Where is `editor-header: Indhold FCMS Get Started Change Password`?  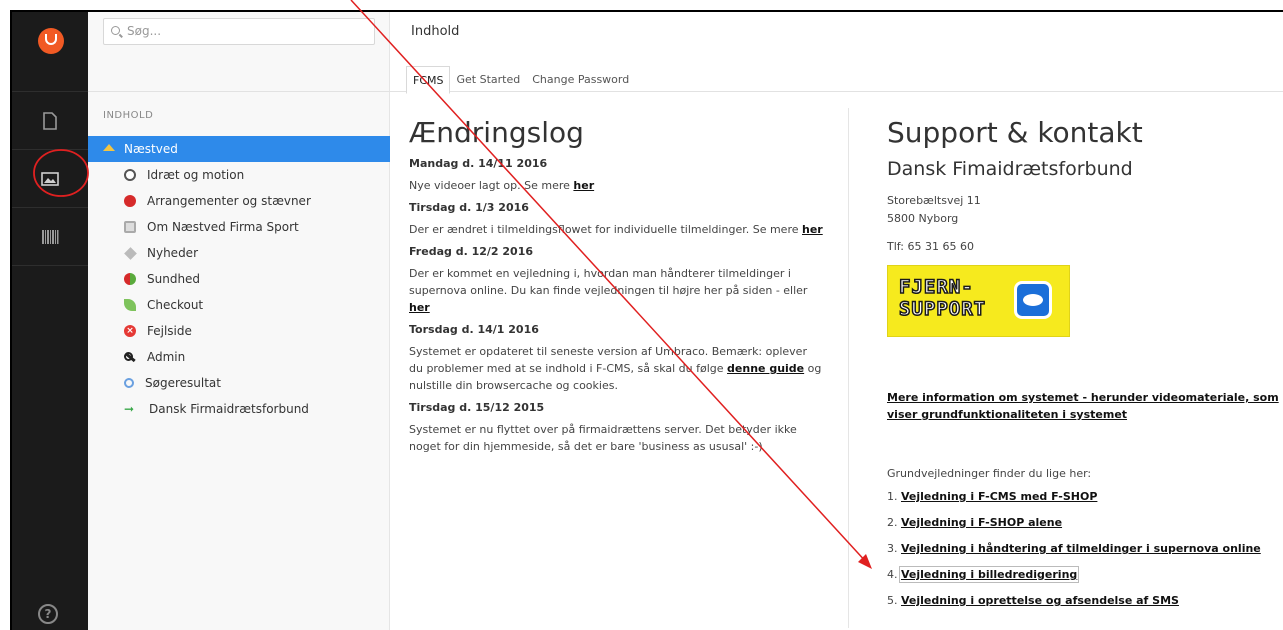 editor-header: Indhold FCMS Get Started Change Password is located at coordinates (836, 53).